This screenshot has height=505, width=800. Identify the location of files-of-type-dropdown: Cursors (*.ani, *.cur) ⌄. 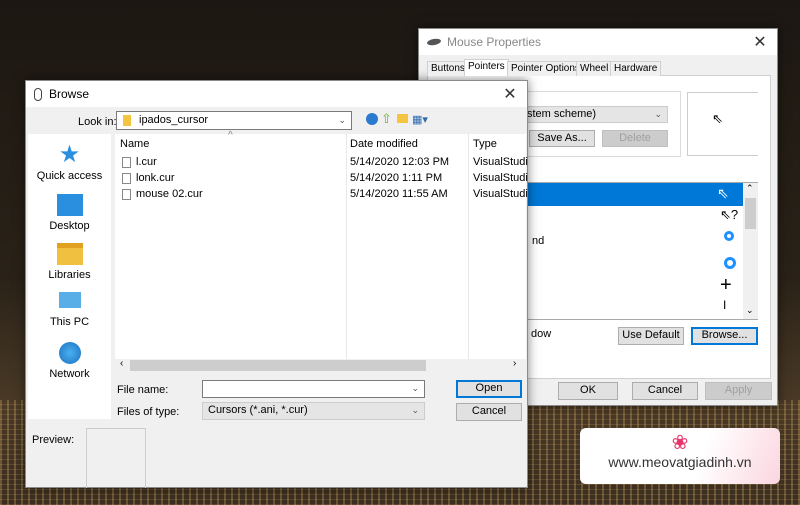
(313, 411).